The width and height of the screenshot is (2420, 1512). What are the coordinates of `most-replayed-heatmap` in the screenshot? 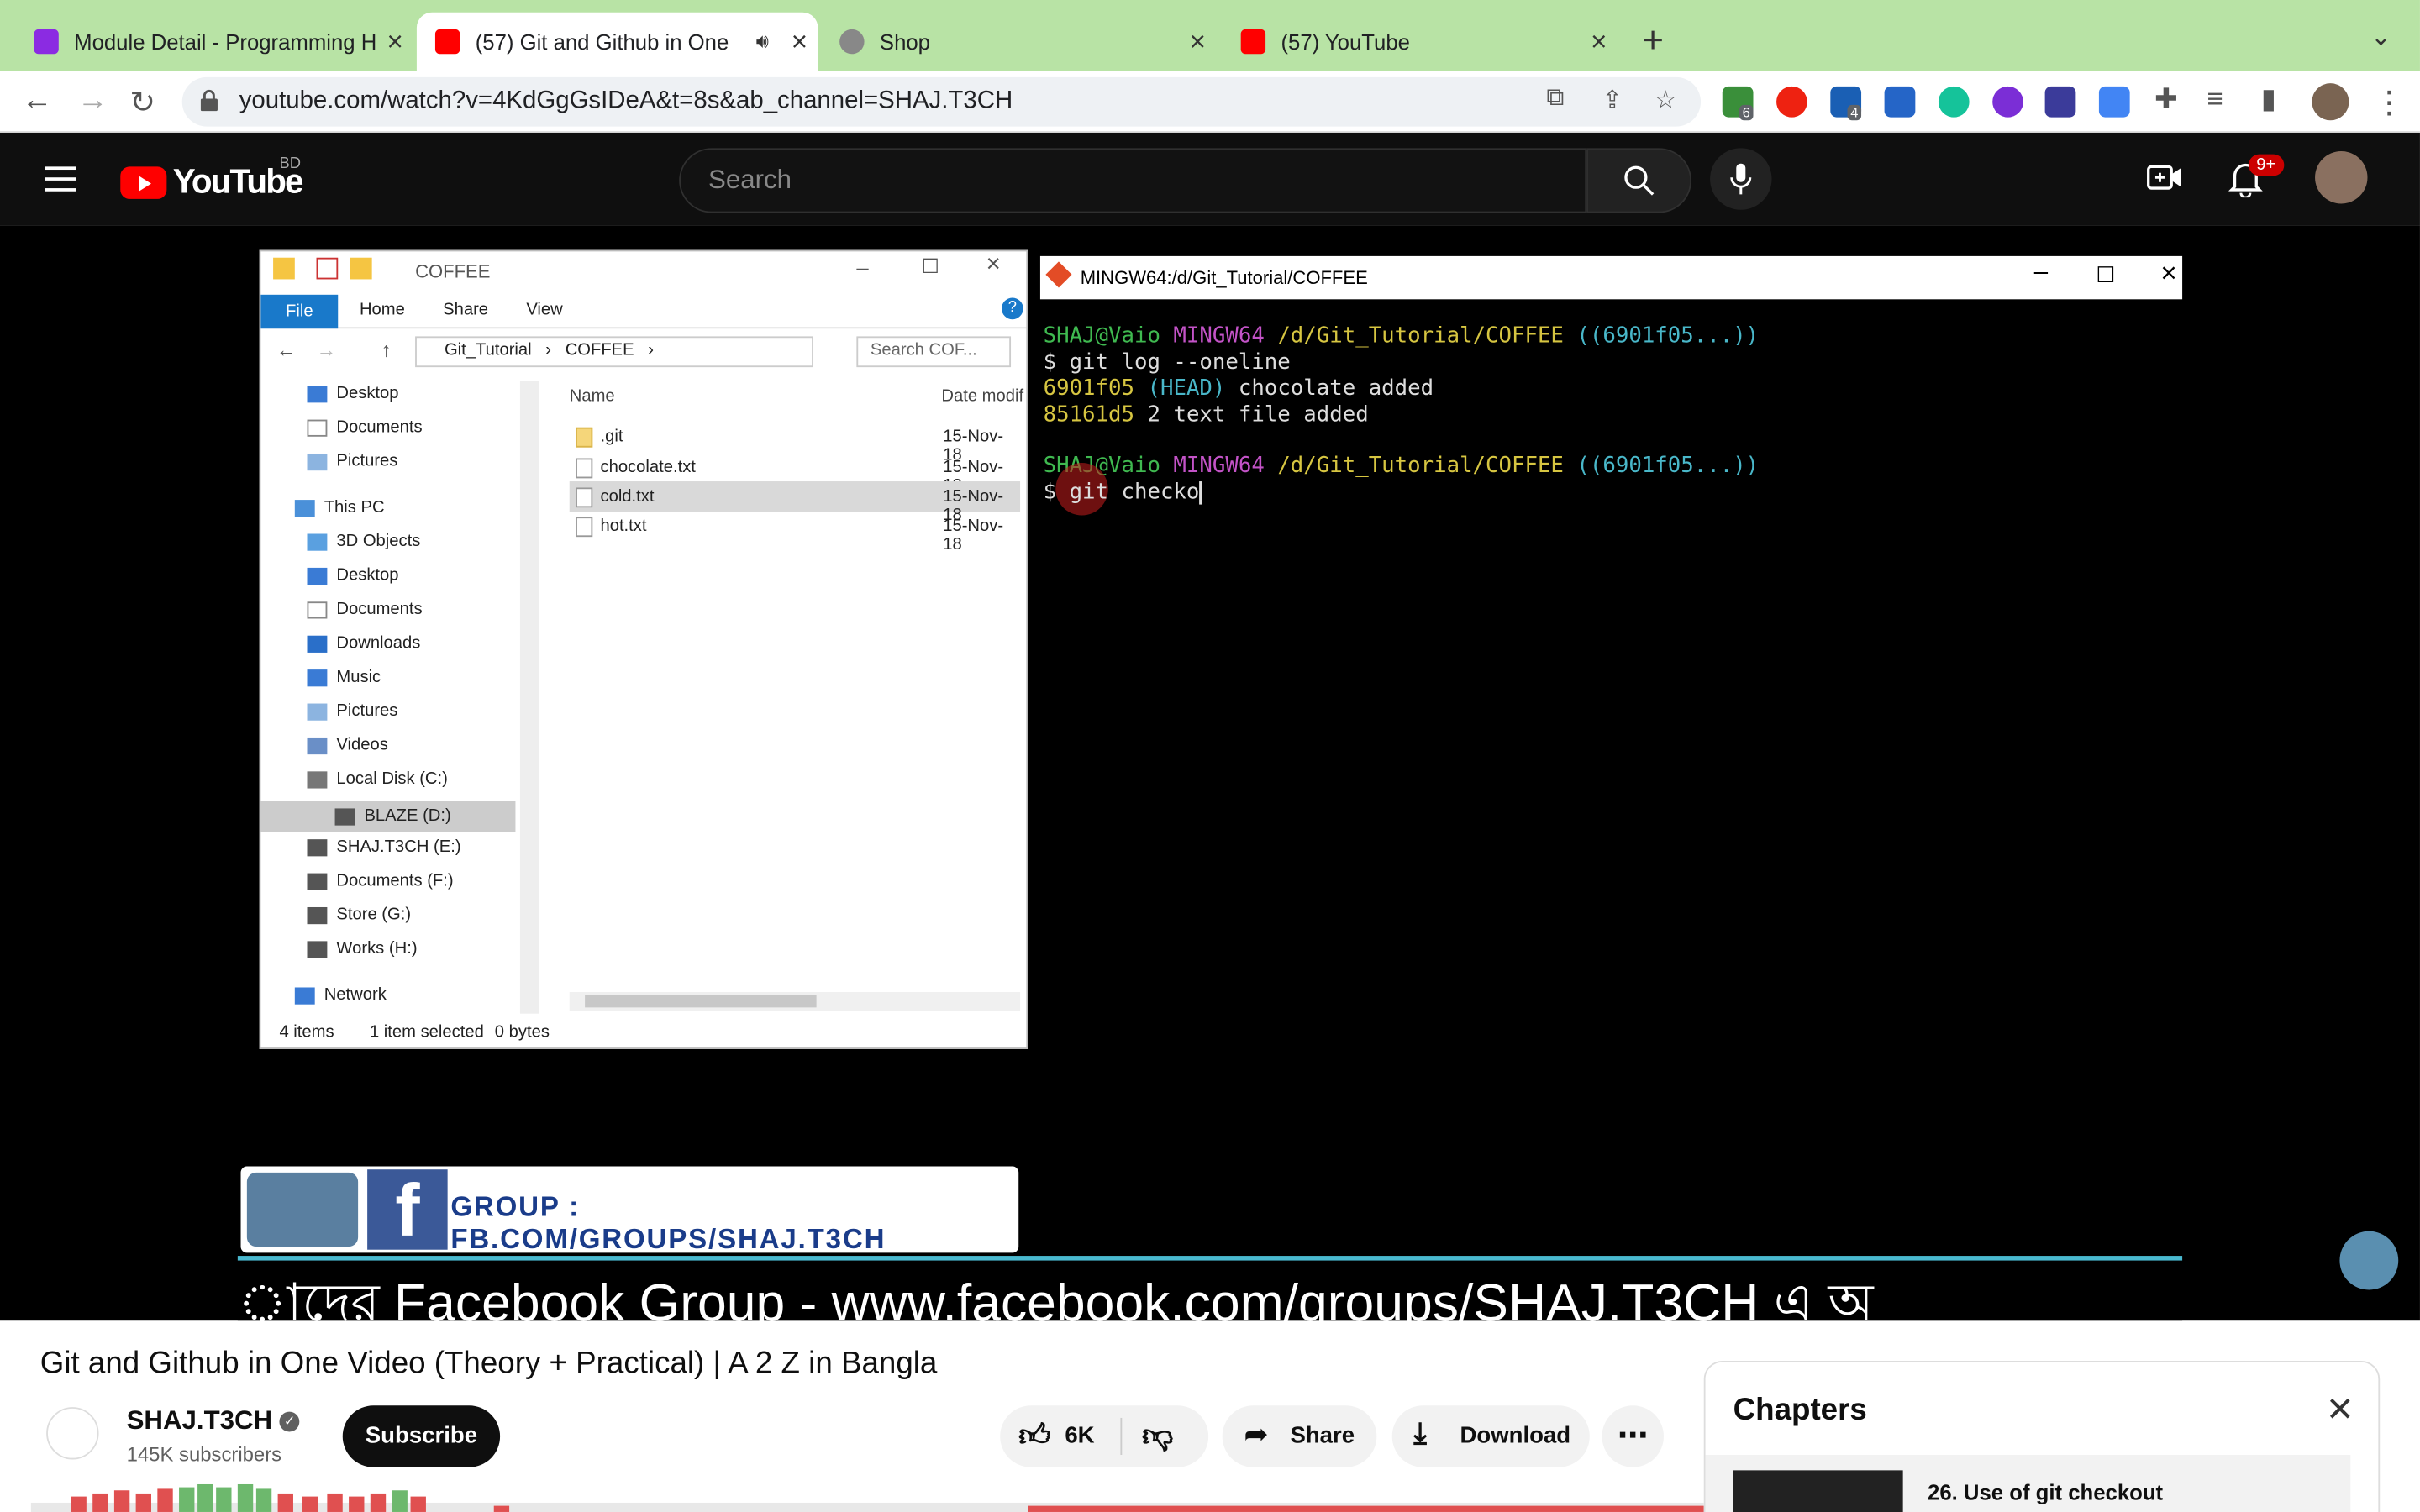 It's located at (867, 1497).